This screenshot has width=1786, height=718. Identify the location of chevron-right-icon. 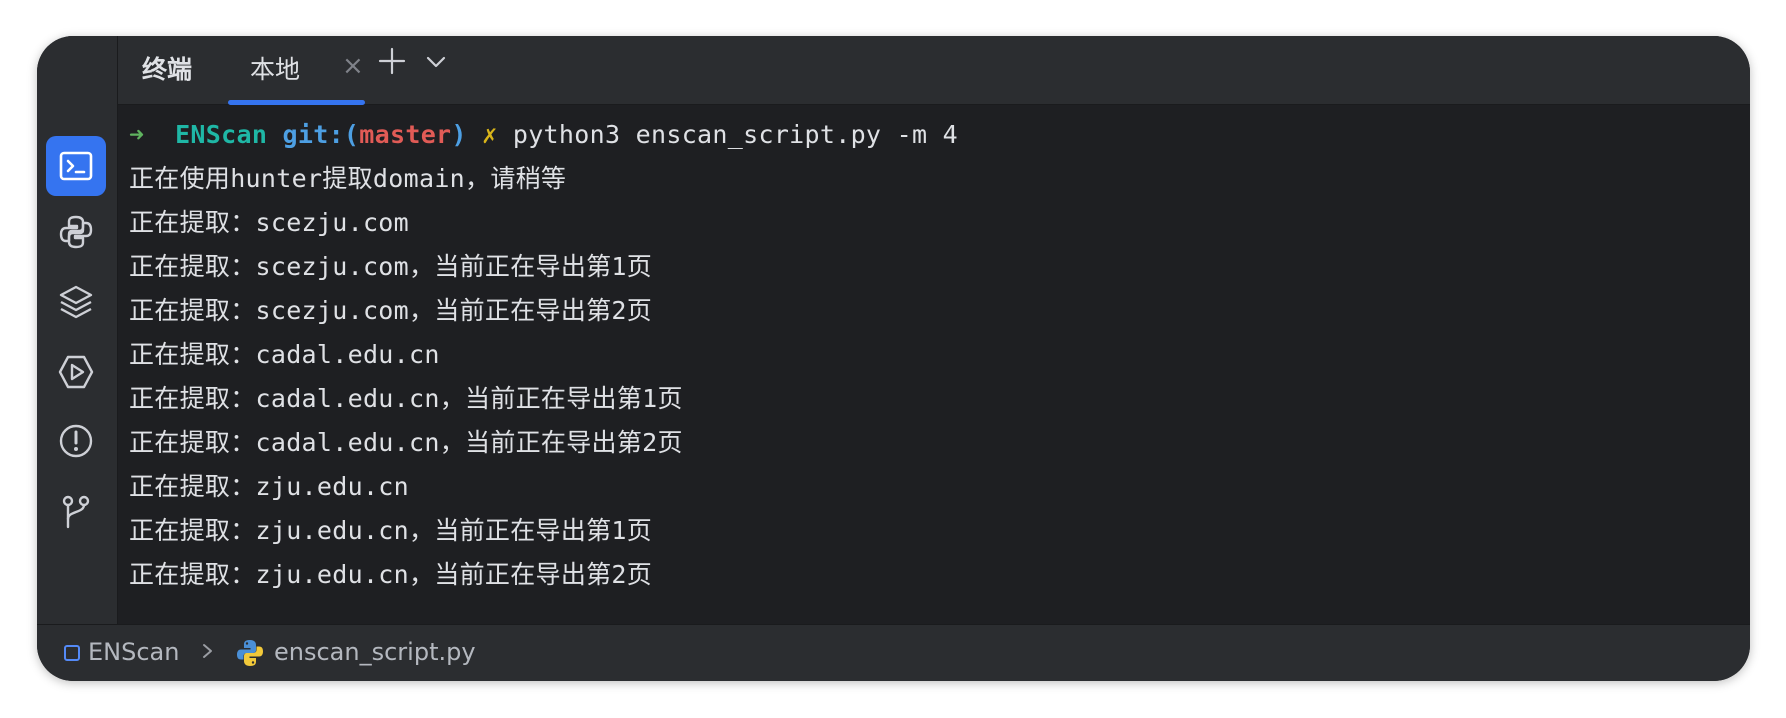
(207, 651).